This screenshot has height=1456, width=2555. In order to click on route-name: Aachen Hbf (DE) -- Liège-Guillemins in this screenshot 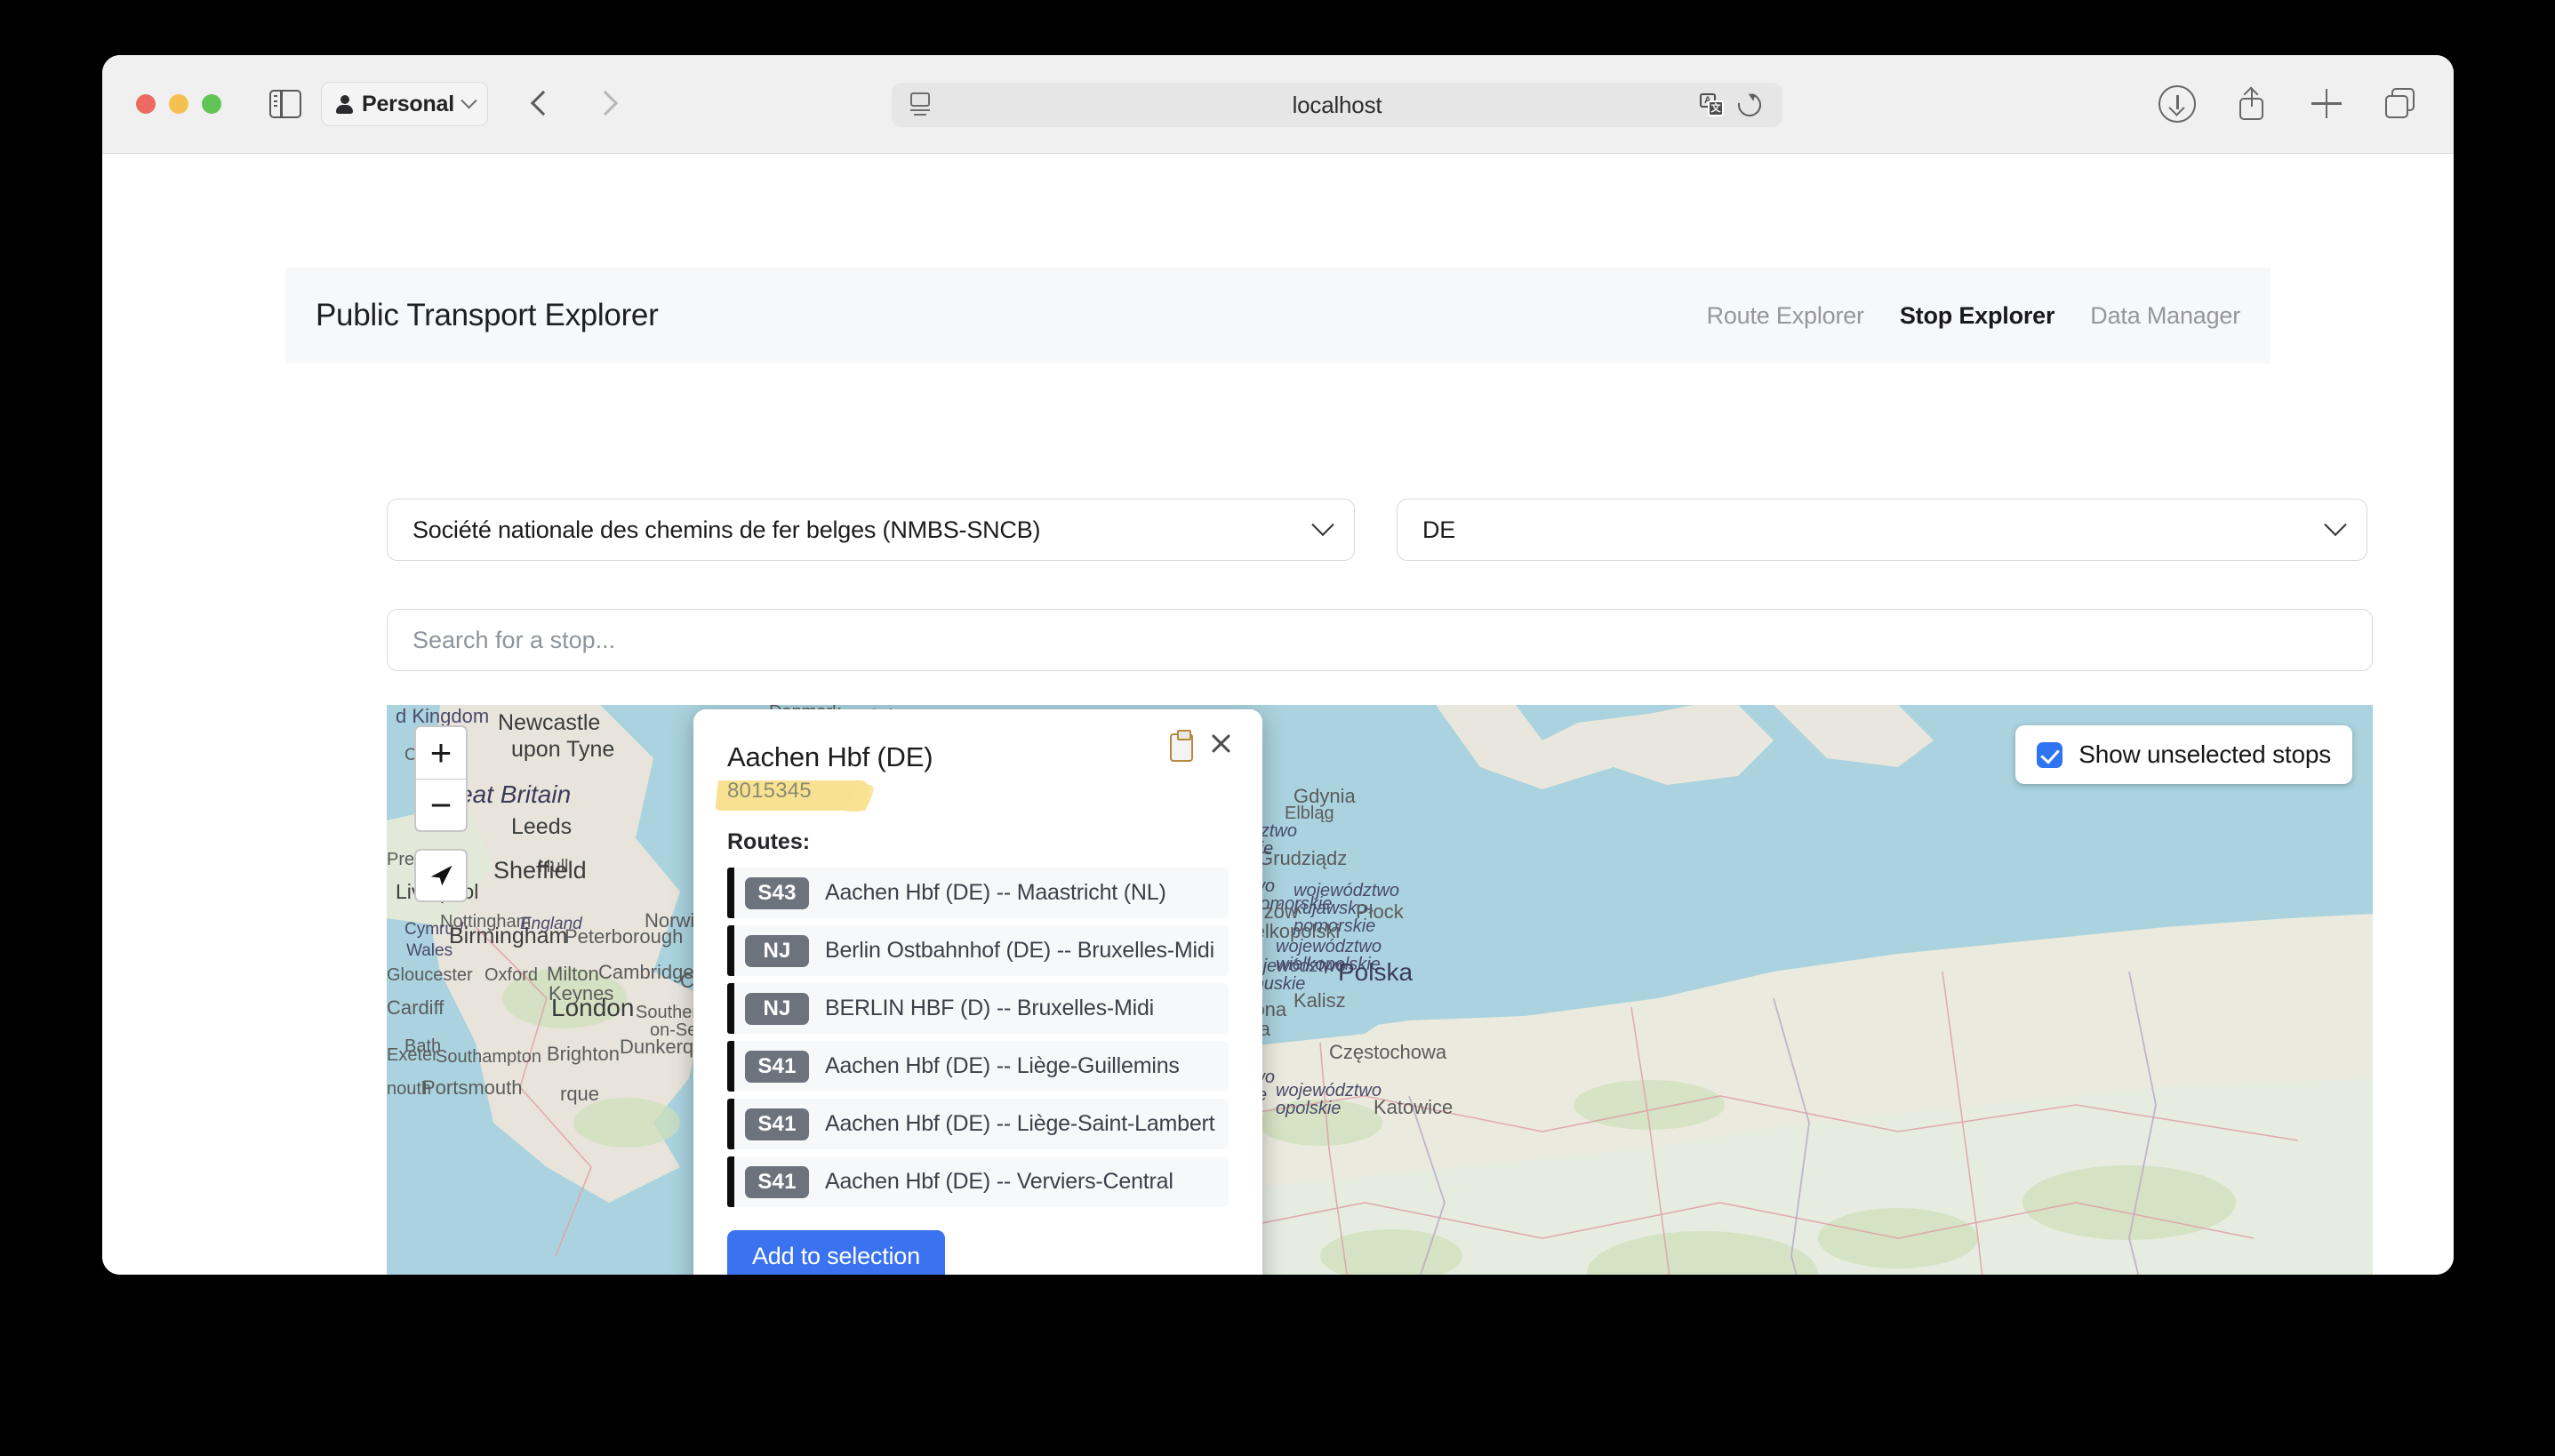, I will do `click(1002, 1065)`.